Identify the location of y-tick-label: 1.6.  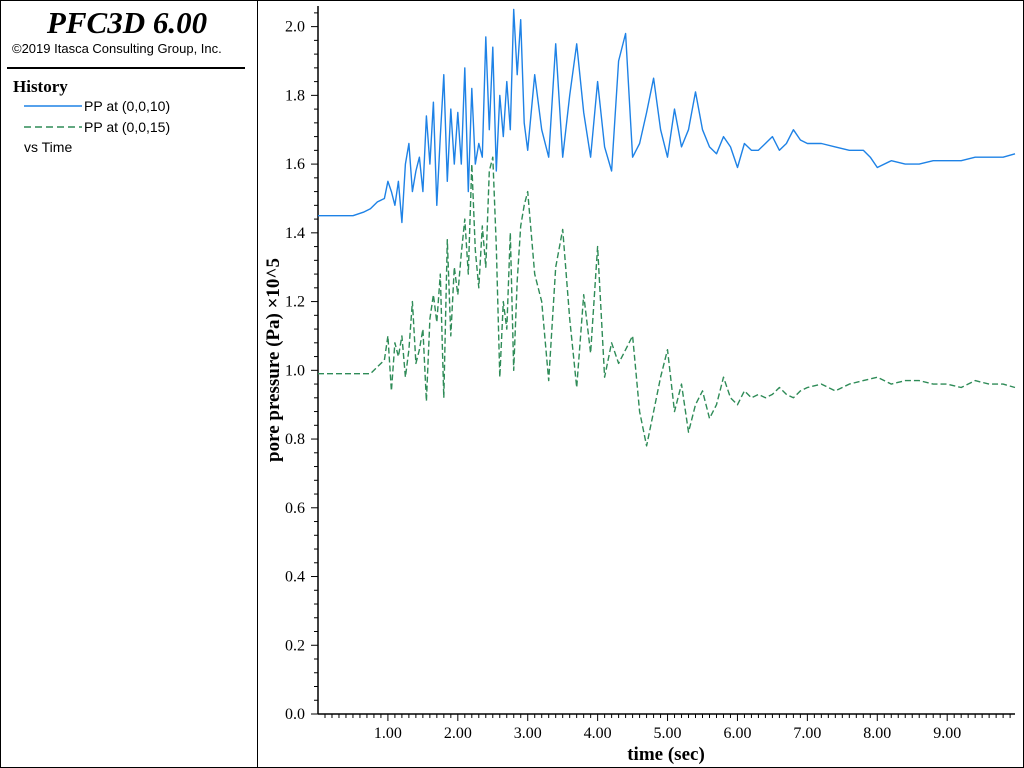
(295, 164).